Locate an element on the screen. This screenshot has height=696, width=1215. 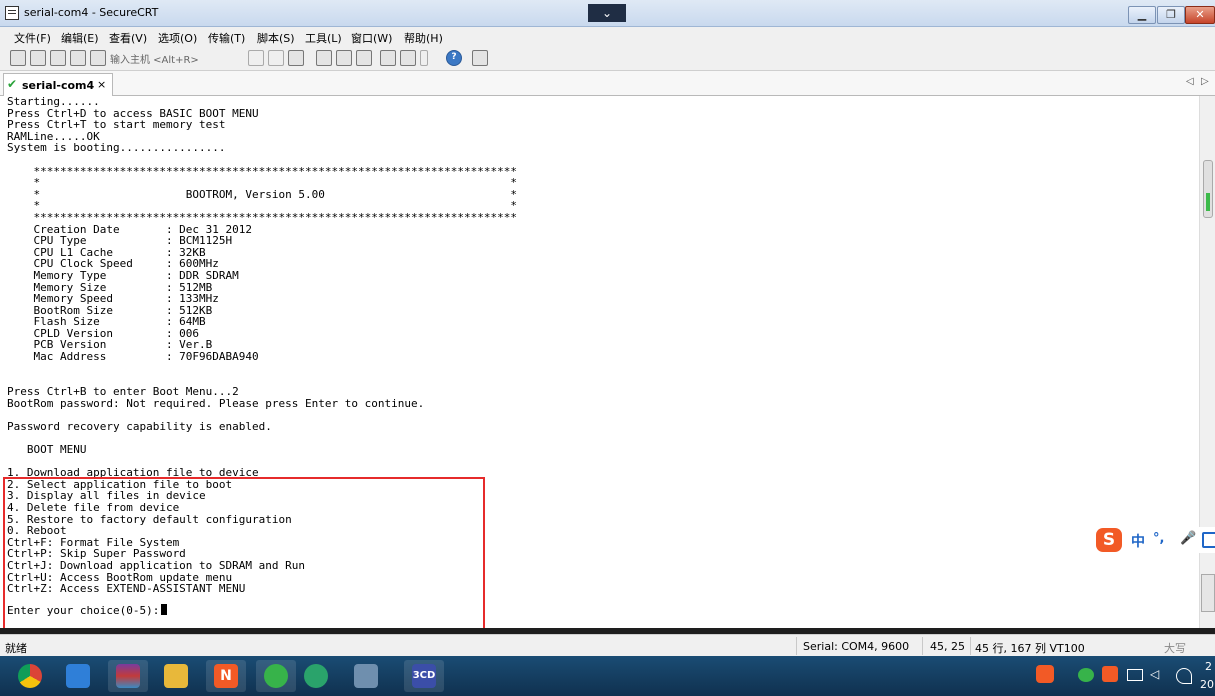
paste-icon is located at coordinates (276, 58).